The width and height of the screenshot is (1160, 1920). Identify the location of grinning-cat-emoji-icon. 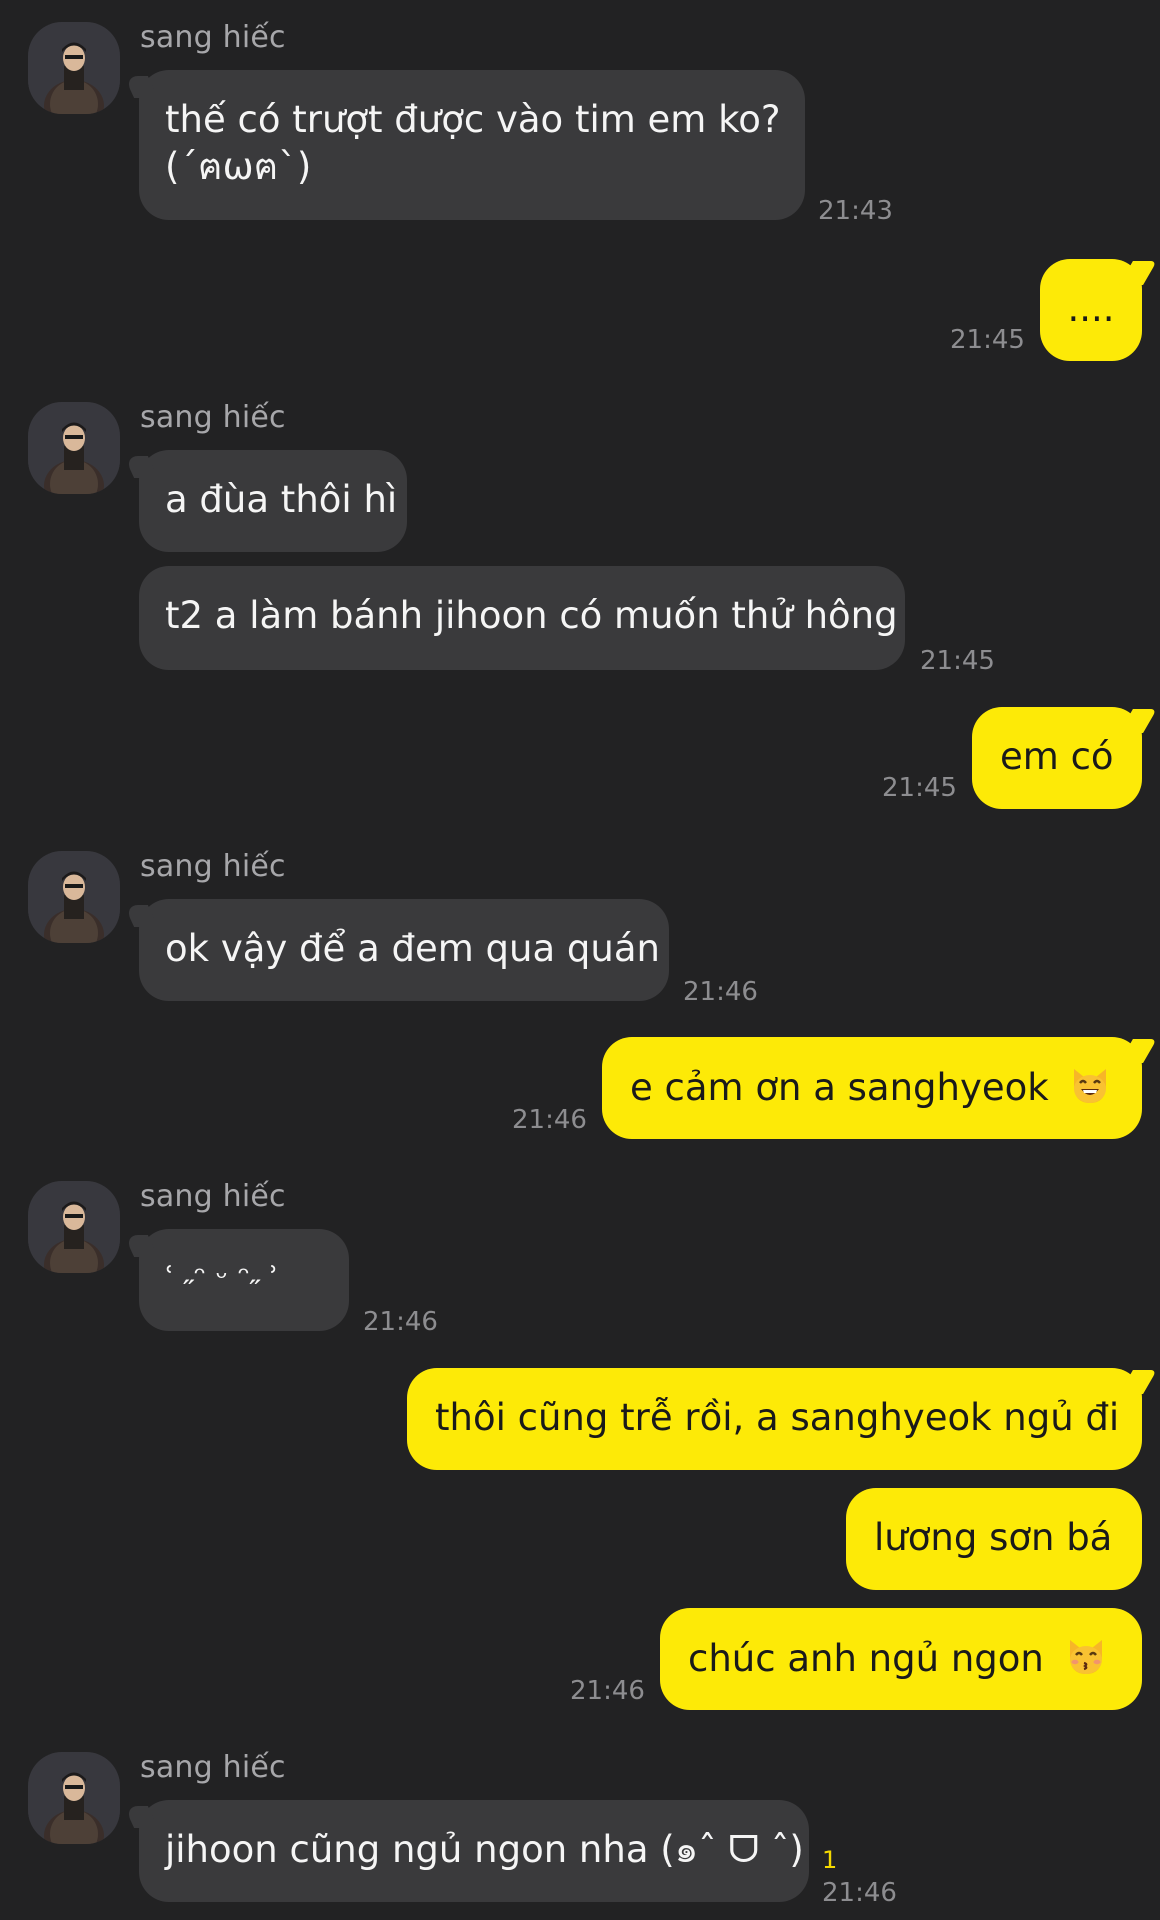
(1090, 1085).